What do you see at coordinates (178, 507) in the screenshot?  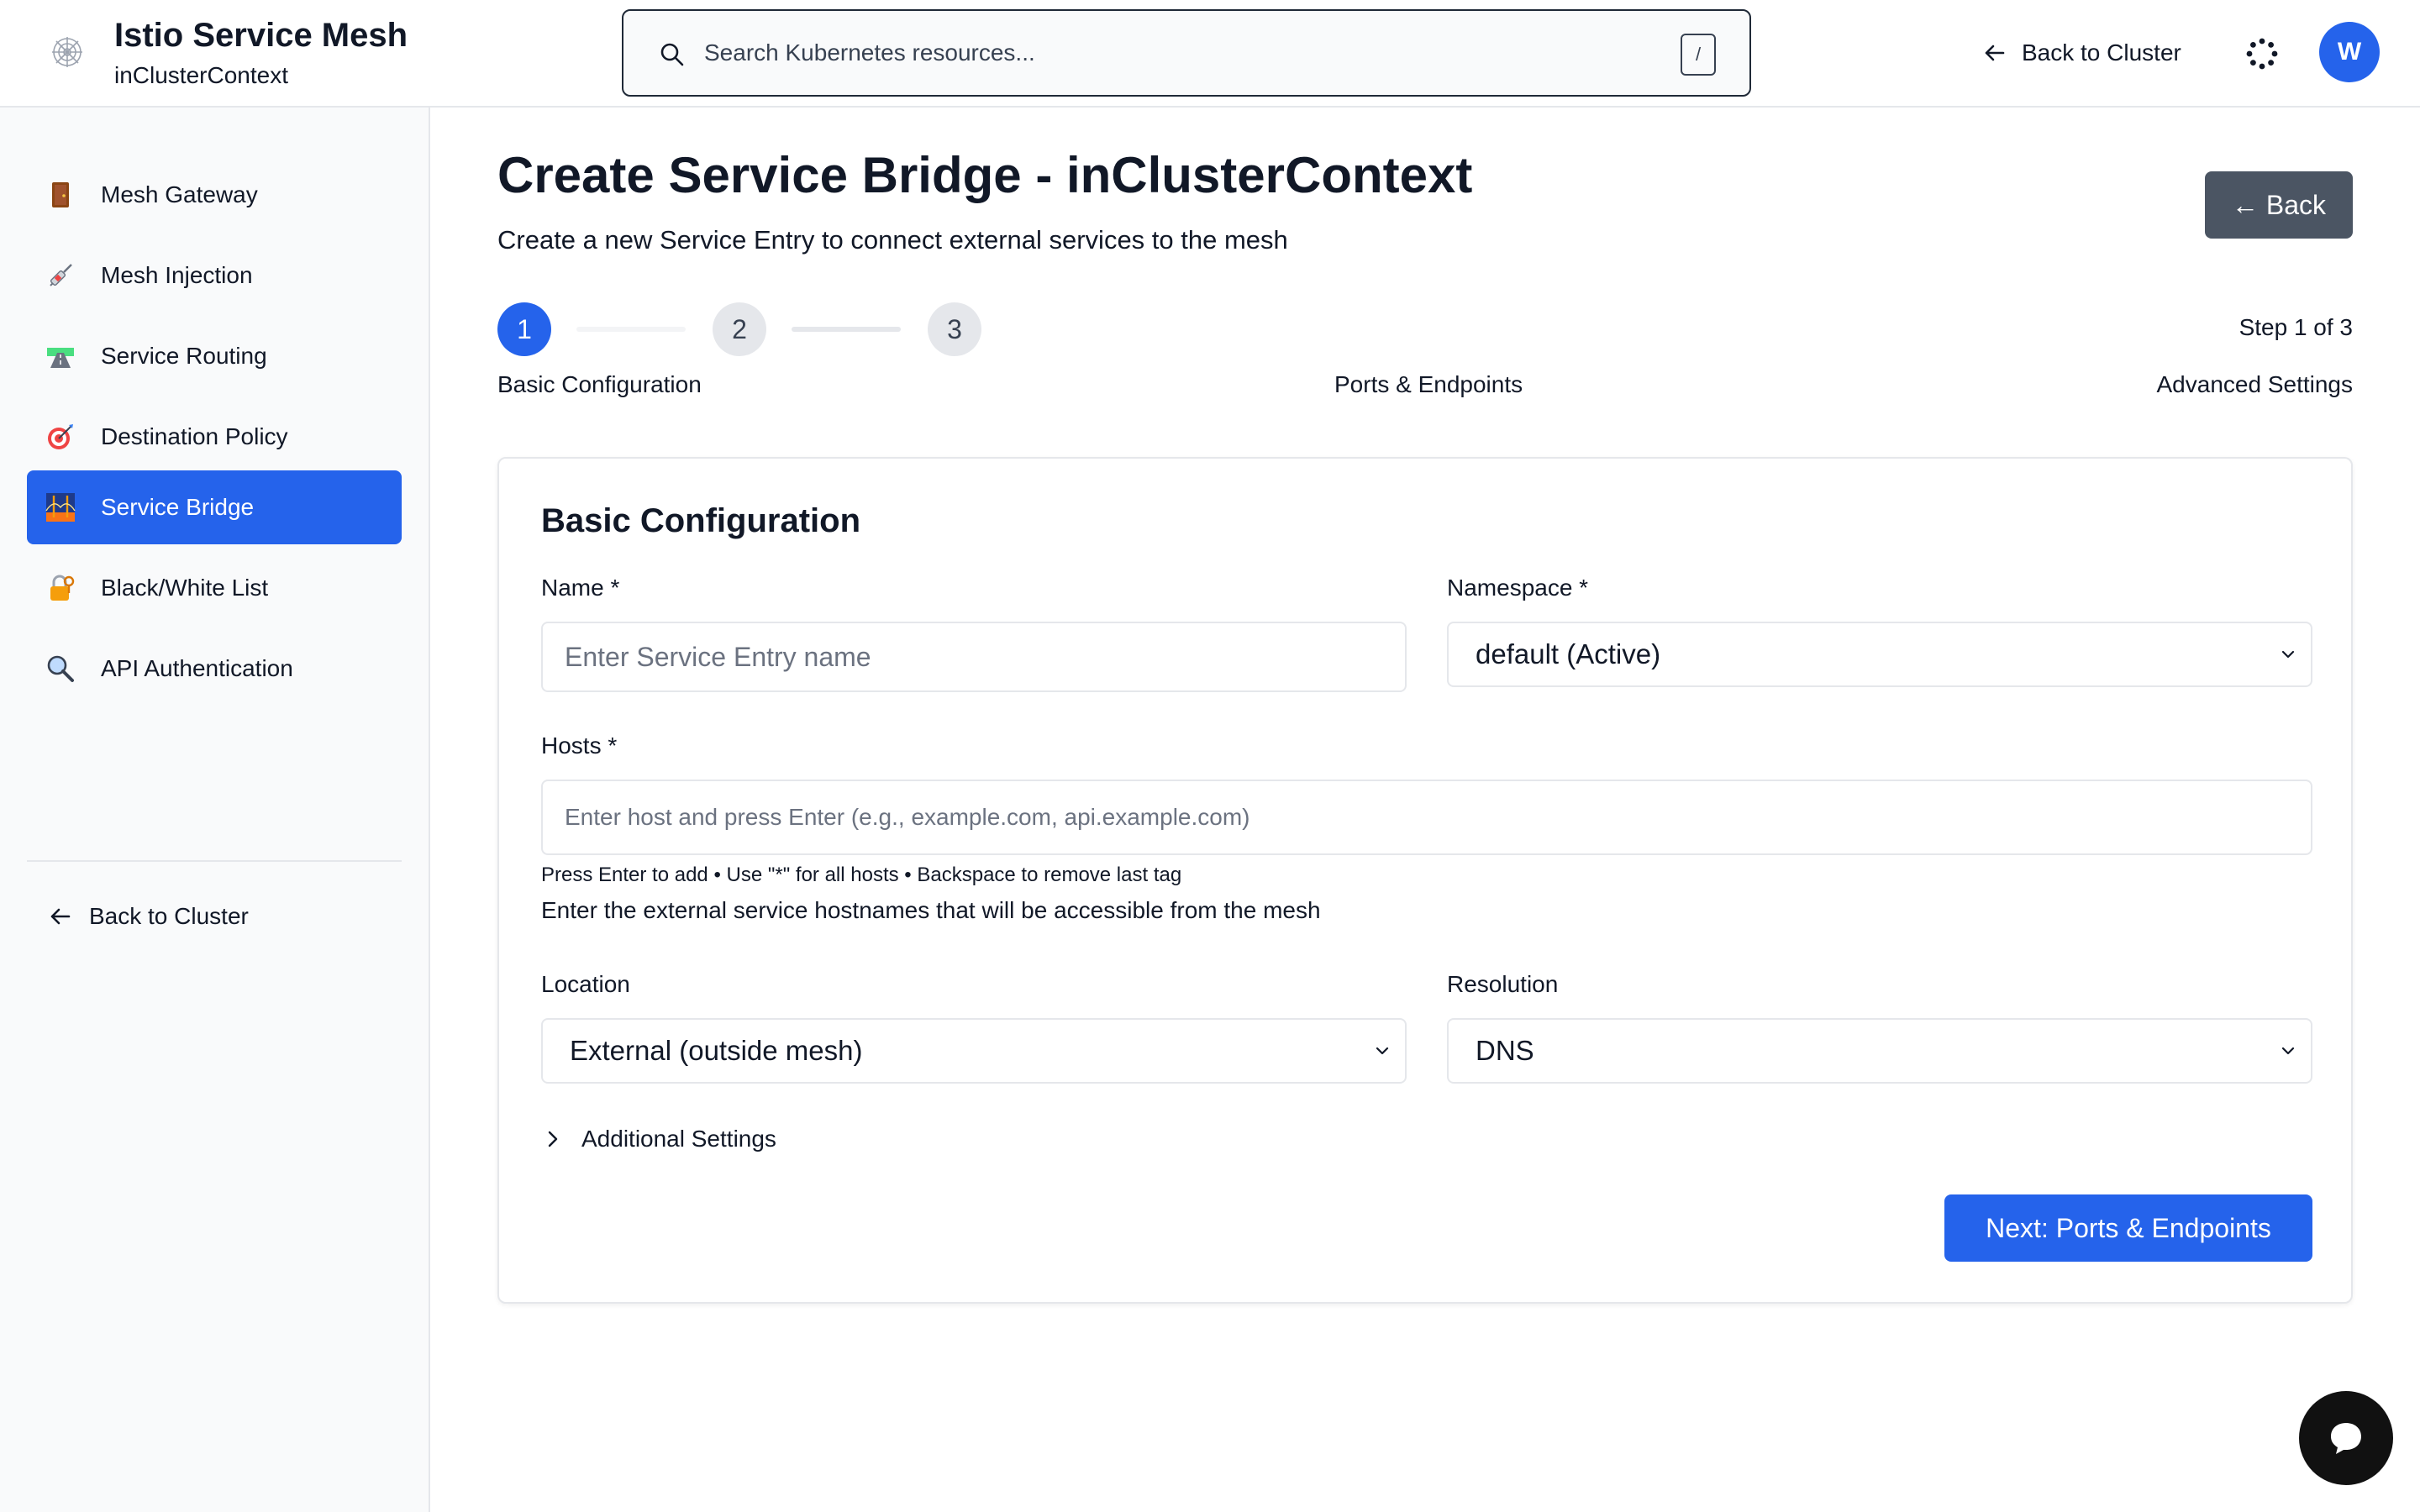 I see `sidebar-item-label: Service Bridge` at bounding box center [178, 507].